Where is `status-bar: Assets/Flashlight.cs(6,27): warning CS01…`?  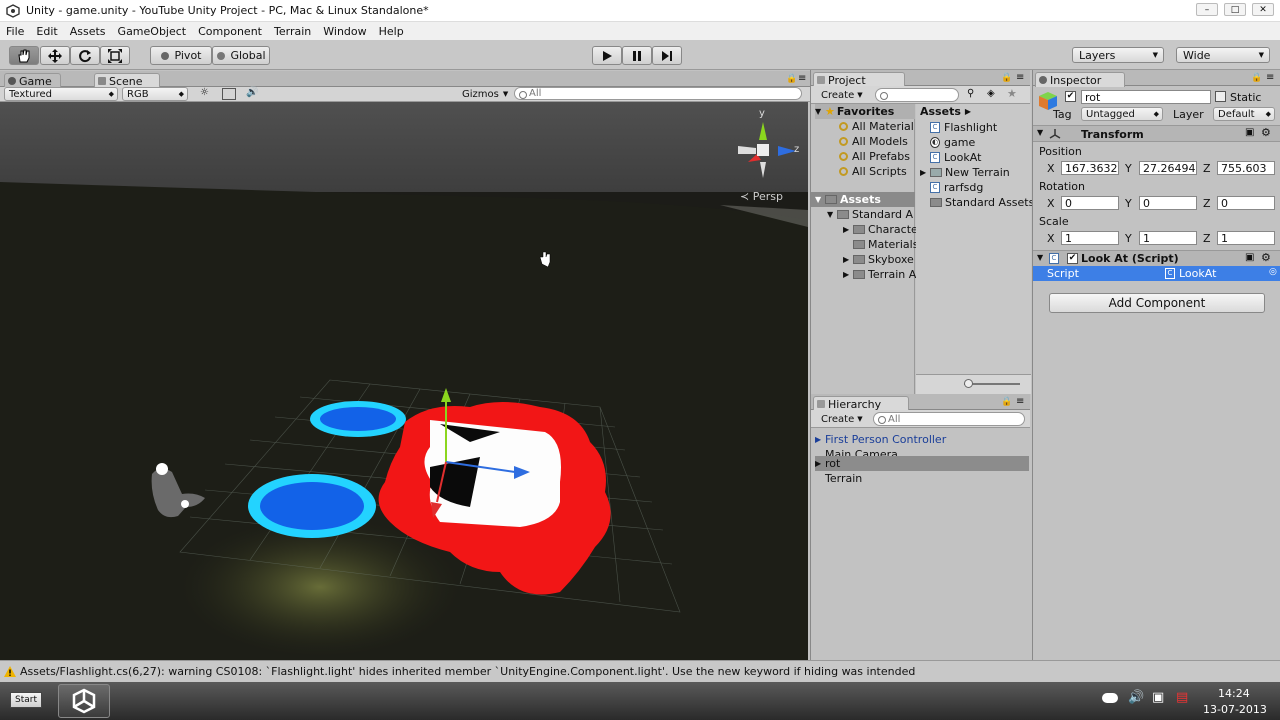
status-bar: Assets/Flashlight.cs(6,27): warning CS01… is located at coordinates (640, 671).